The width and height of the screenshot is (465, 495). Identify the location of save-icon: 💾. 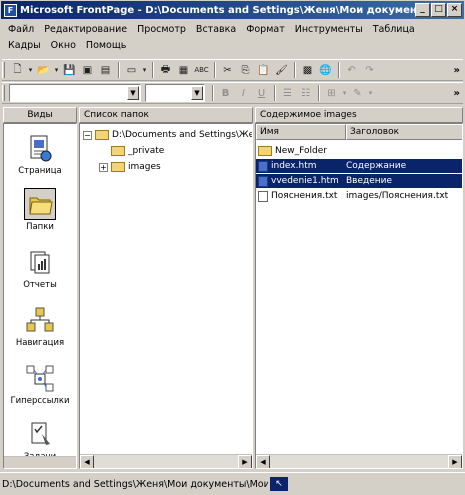
(69, 70).